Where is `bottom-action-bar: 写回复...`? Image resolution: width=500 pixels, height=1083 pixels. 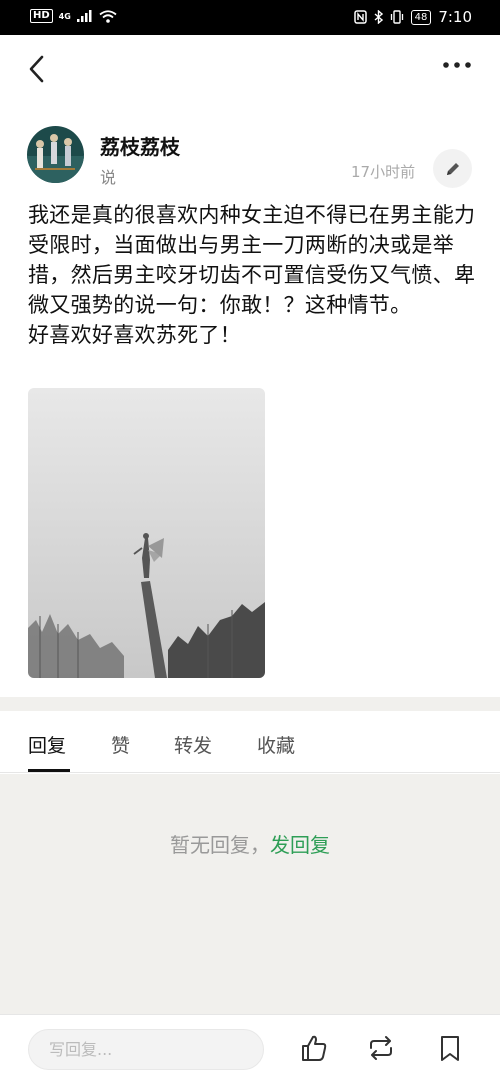
bottom-action-bar: 写回复... is located at coordinates (250, 1048).